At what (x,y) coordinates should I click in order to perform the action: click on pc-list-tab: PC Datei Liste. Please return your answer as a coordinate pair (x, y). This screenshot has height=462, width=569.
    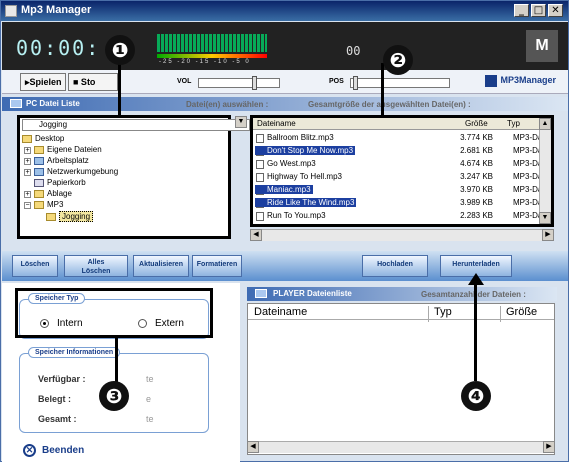
    Looking at the image, I should click on (53, 103).